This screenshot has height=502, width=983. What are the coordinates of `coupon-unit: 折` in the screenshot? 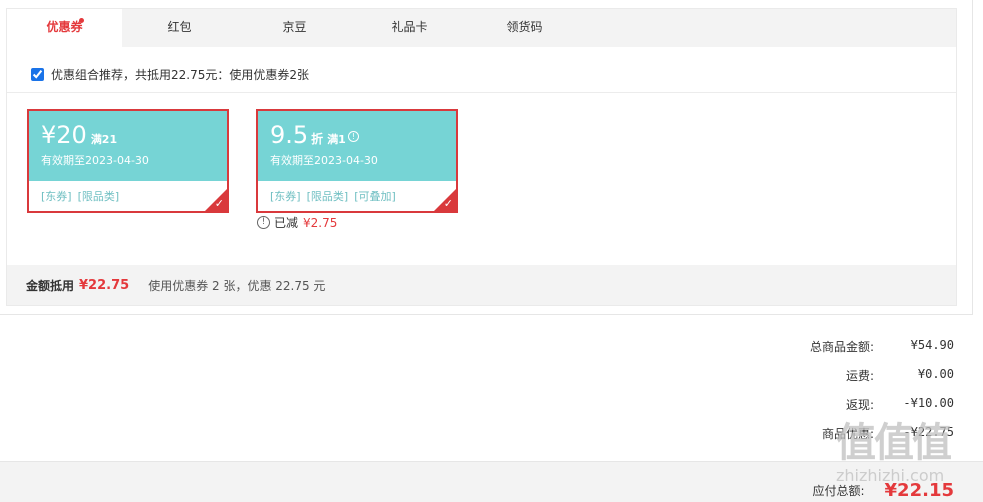 It's located at (317, 139).